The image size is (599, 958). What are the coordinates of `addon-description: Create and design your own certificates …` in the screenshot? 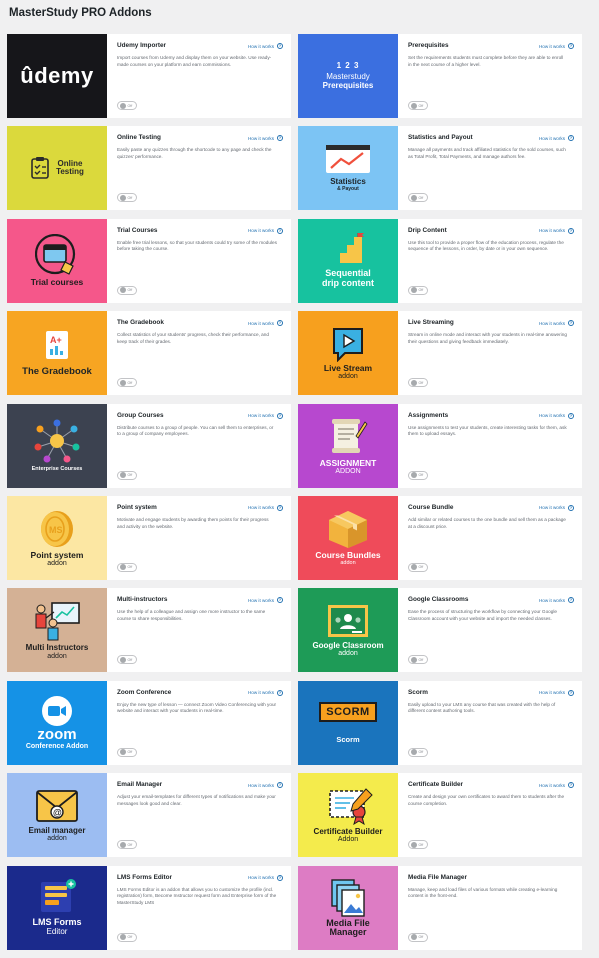 It's located at (486, 800).